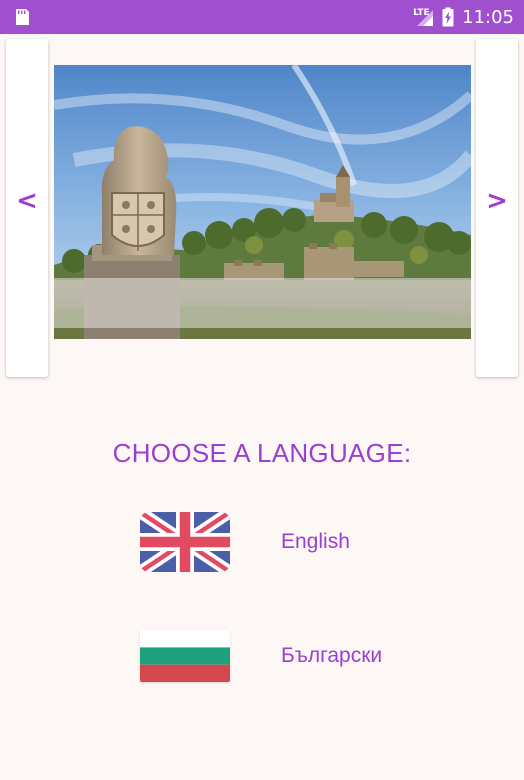 The width and height of the screenshot is (524, 780). Describe the element at coordinates (421, 13) in the screenshot. I see `network-type: LTE` at that location.